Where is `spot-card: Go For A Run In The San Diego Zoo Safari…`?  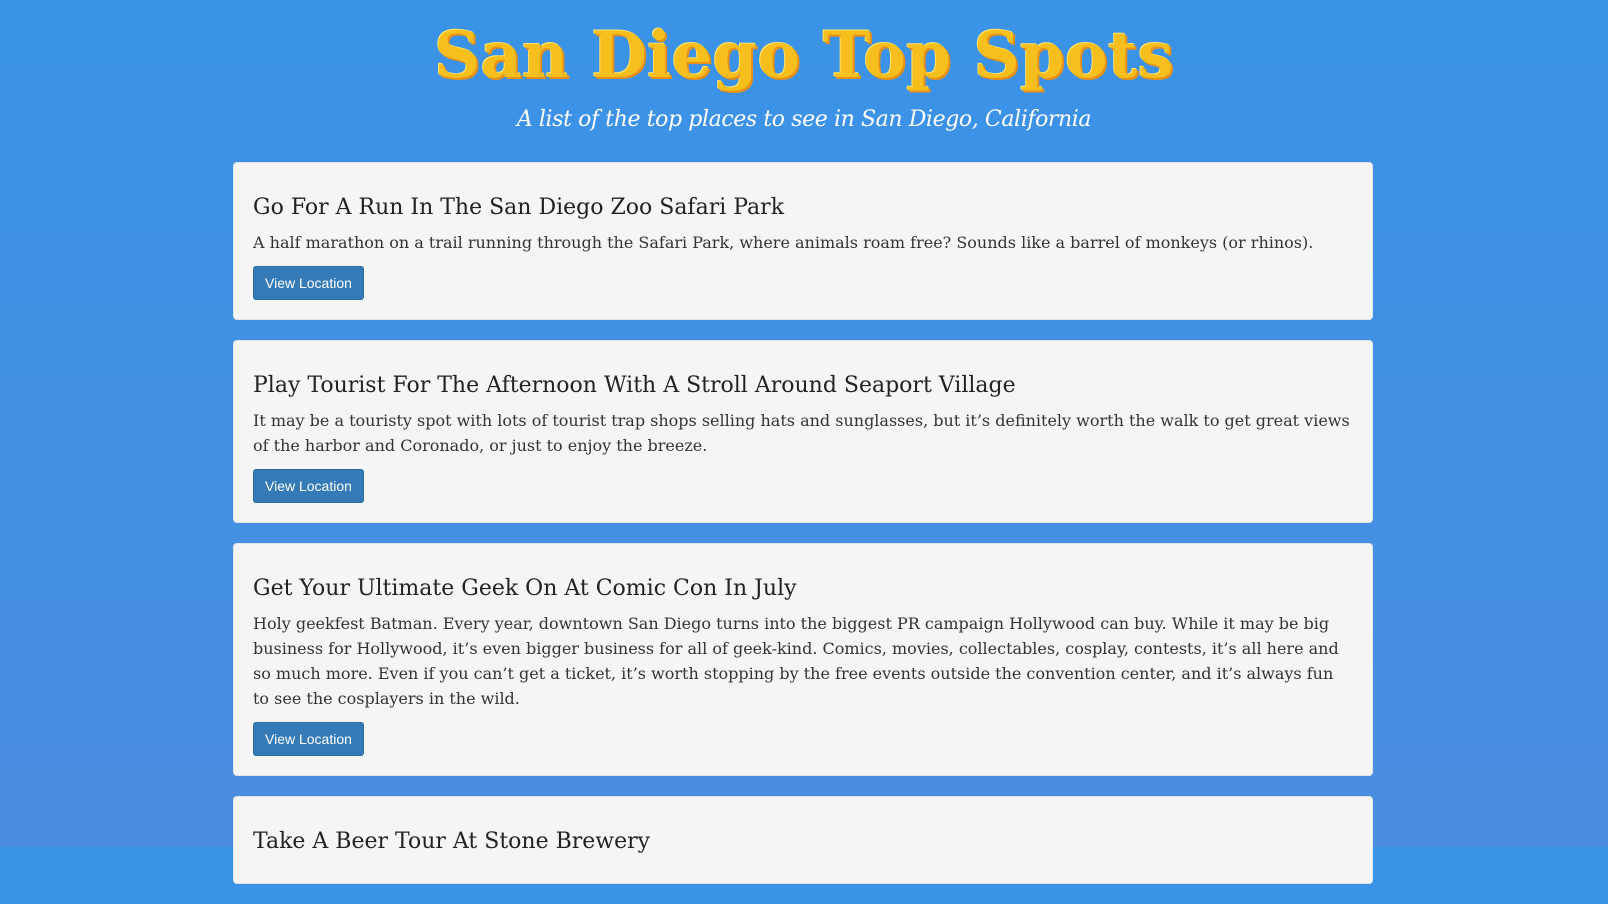 spot-card: Go For A Run In The San Diego Zoo Safari… is located at coordinates (803, 241).